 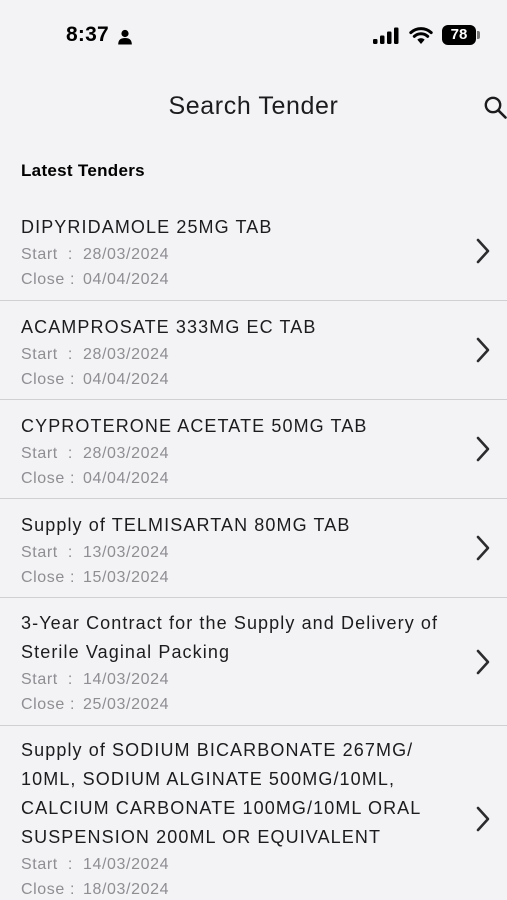 What do you see at coordinates (253, 704) in the screenshot?
I see `tender-close-date: Close : 25/03/2024` at bounding box center [253, 704].